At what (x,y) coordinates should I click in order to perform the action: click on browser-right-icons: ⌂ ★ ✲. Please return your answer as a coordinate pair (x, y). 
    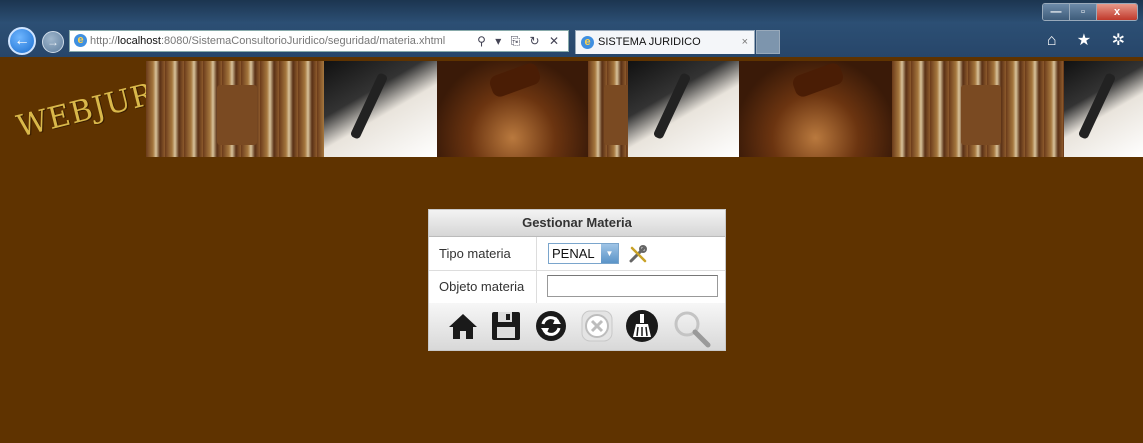
    Looking at the image, I should click on (1090, 40).